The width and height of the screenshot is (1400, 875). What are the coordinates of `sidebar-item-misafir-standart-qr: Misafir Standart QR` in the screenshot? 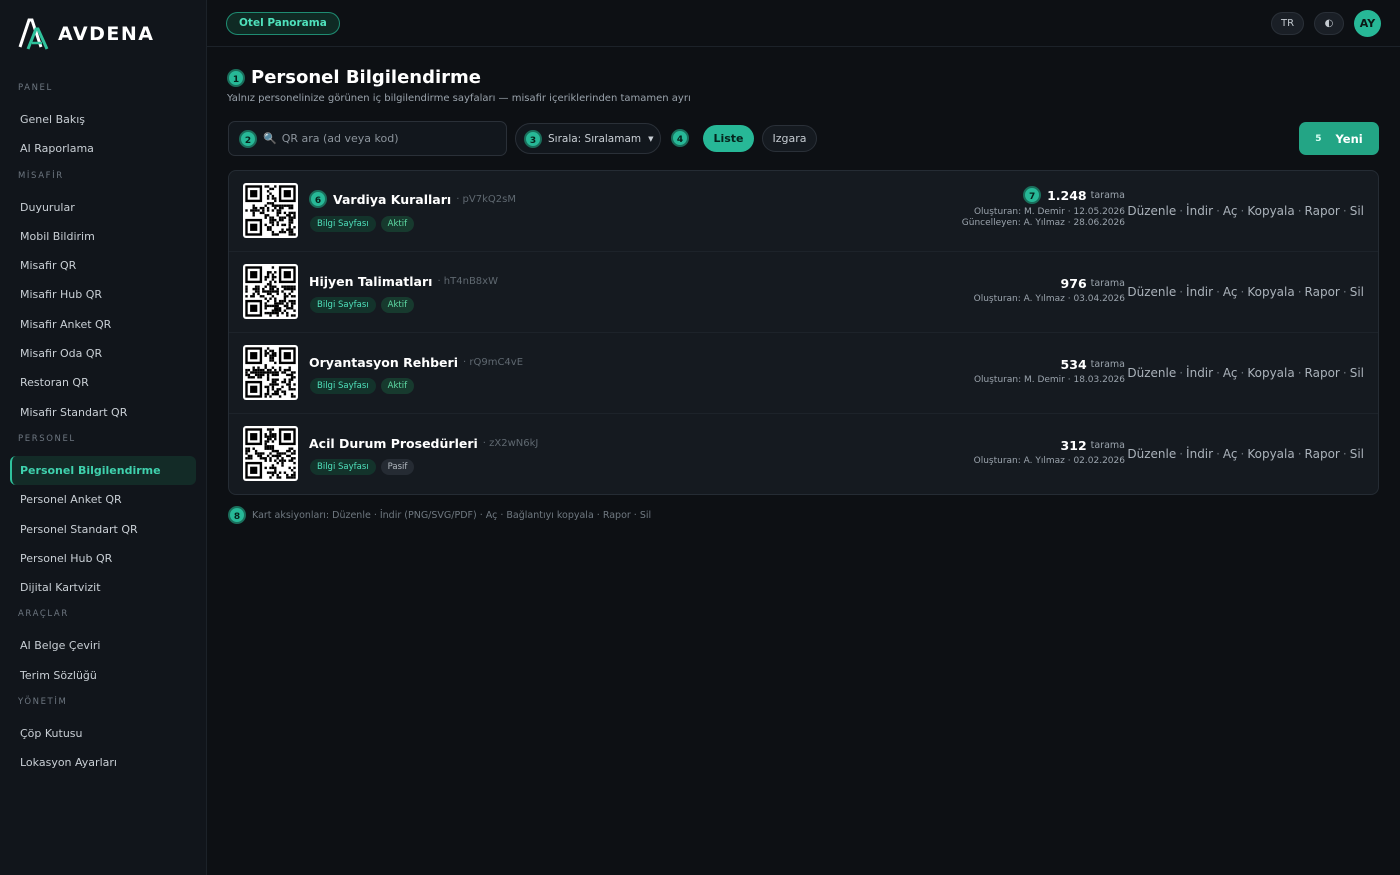 It's located at (103, 412).